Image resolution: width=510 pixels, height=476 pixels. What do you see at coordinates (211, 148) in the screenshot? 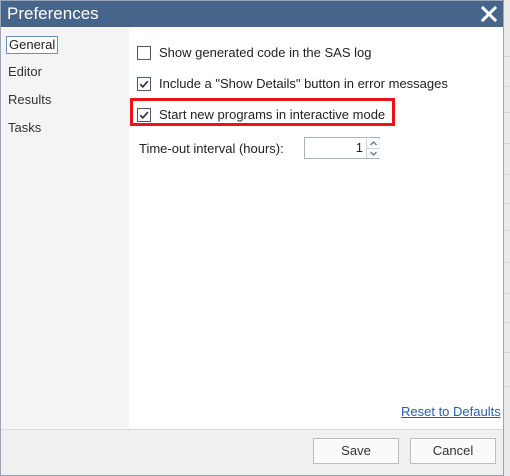
I see `timeout-label: Time-out interval (hours):` at bounding box center [211, 148].